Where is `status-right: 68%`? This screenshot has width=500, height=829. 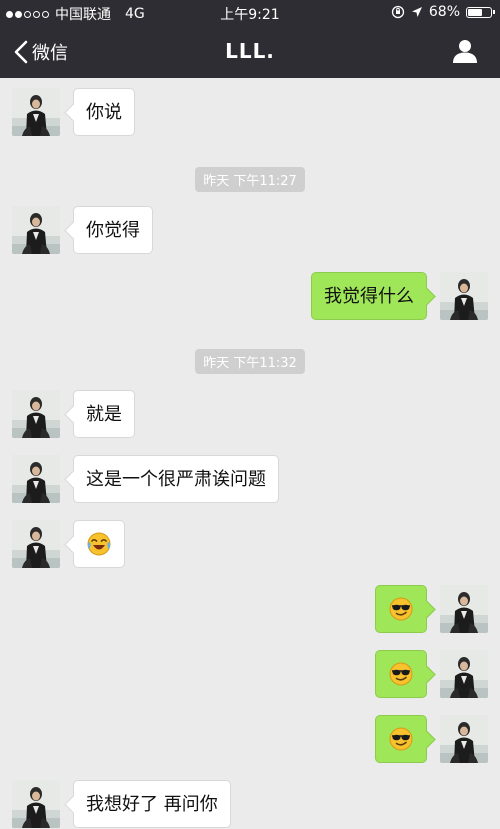 status-right: 68% is located at coordinates (443, 12).